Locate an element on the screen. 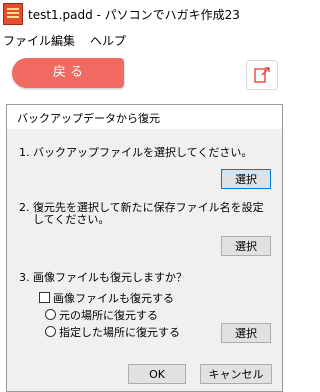 This screenshot has width=320, height=392. restore-images-checkbox is located at coordinates (44, 297).